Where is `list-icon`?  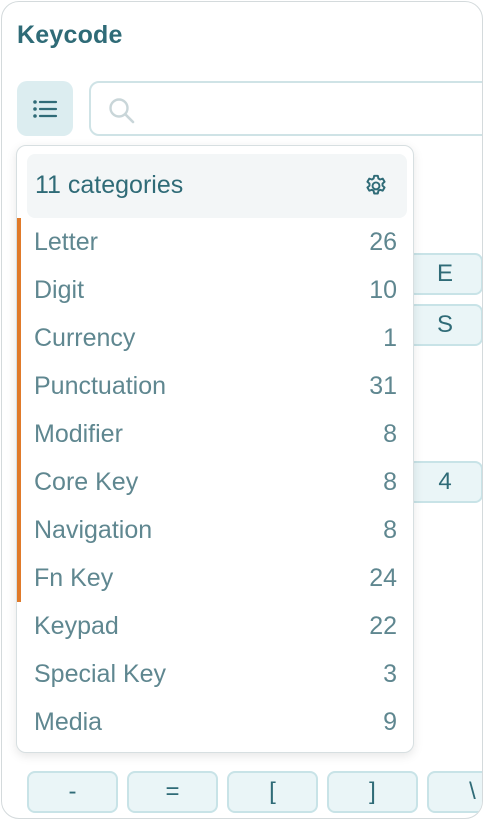
list-icon is located at coordinates (45, 108).